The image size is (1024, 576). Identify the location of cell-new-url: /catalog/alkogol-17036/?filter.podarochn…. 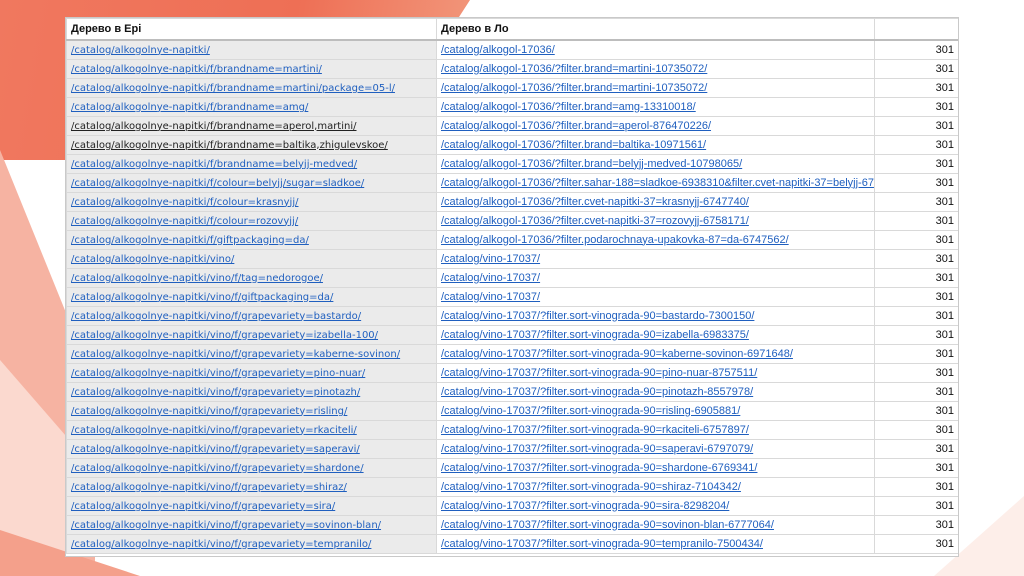
(655, 240).